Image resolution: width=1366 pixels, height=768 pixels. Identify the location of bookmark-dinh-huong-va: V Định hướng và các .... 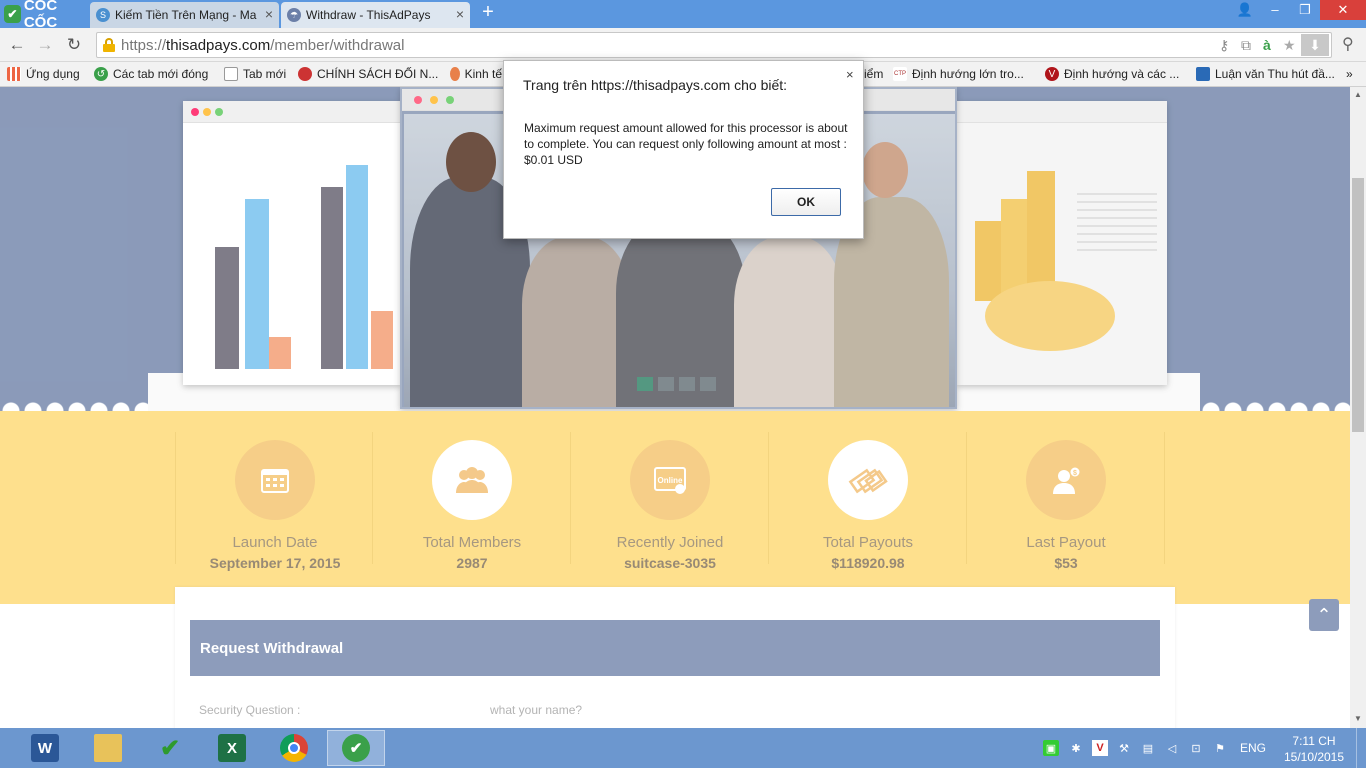
(1112, 74).